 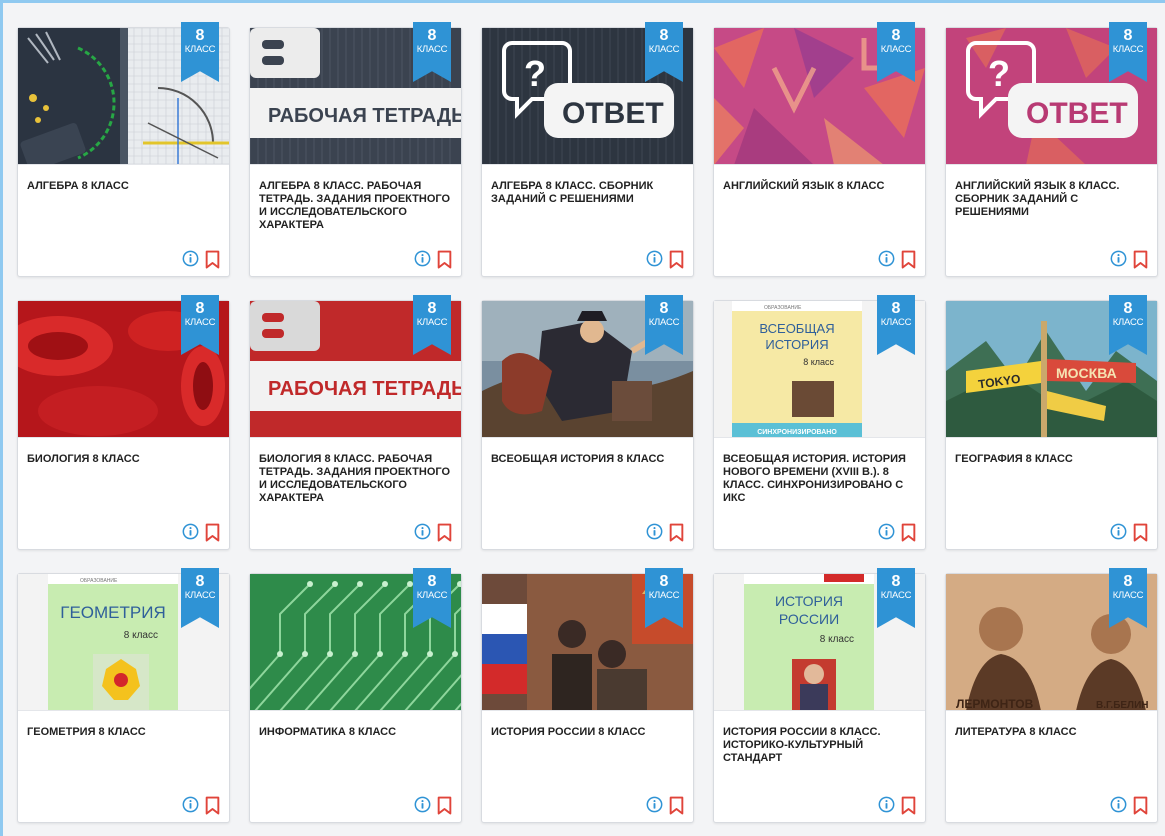 I want to click on cover-text: ИСТОРИЯ, so click(x=809, y=601).